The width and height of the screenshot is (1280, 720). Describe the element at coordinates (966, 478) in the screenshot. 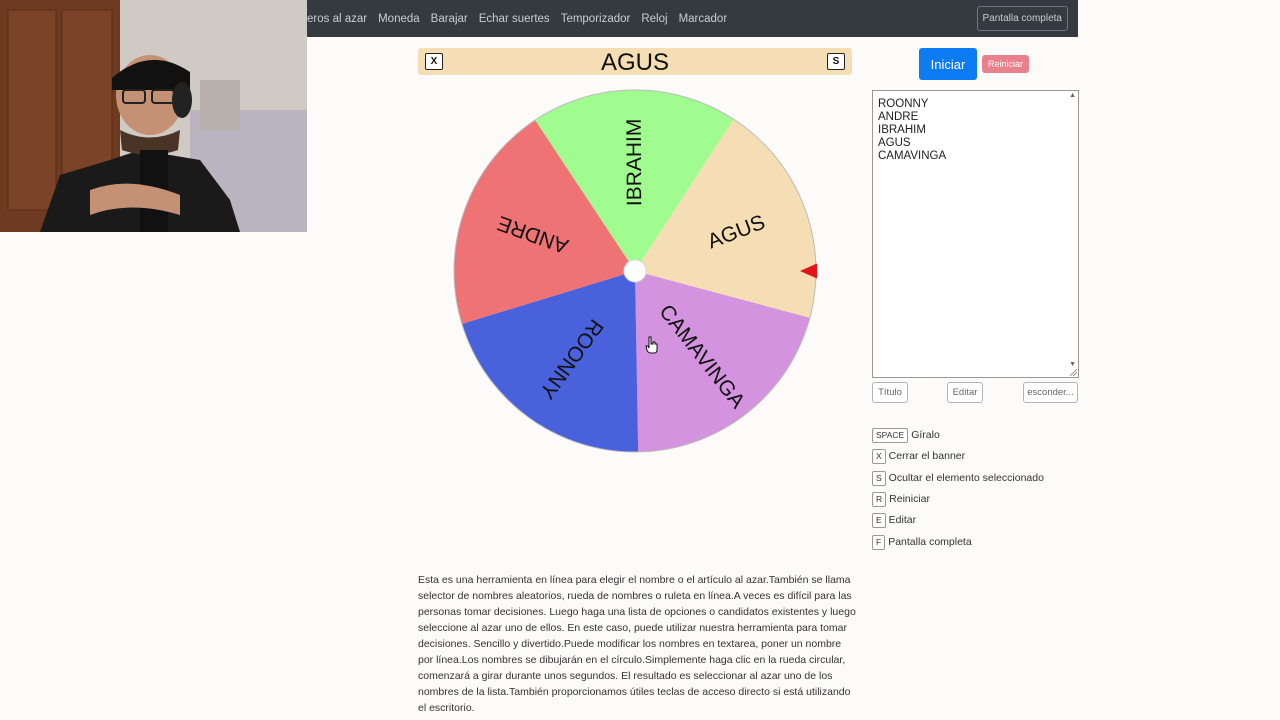

I see `shortcut-label: Ocultar el elemento seleccionado` at that location.